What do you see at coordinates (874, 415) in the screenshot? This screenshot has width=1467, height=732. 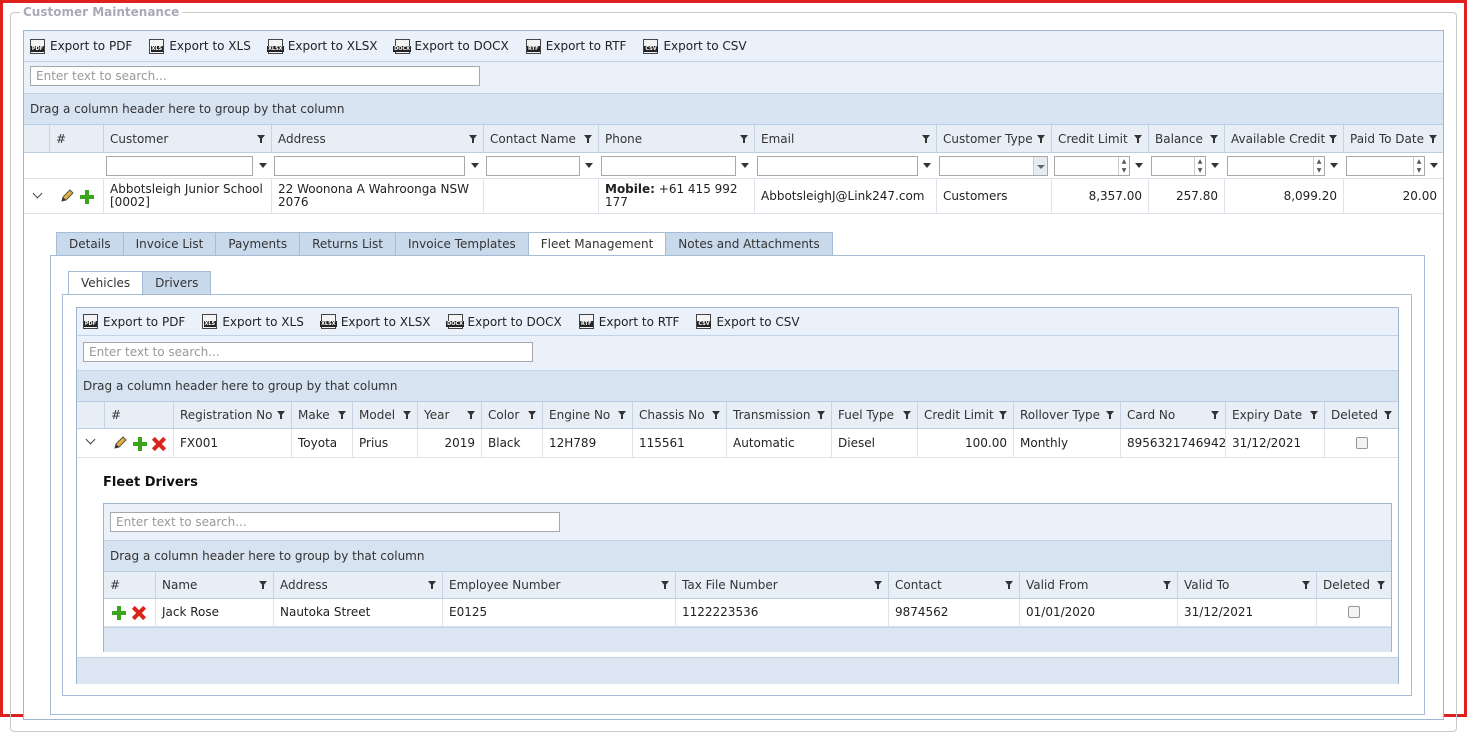 I see `column-header-fuel-type: Fuel Type` at bounding box center [874, 415].